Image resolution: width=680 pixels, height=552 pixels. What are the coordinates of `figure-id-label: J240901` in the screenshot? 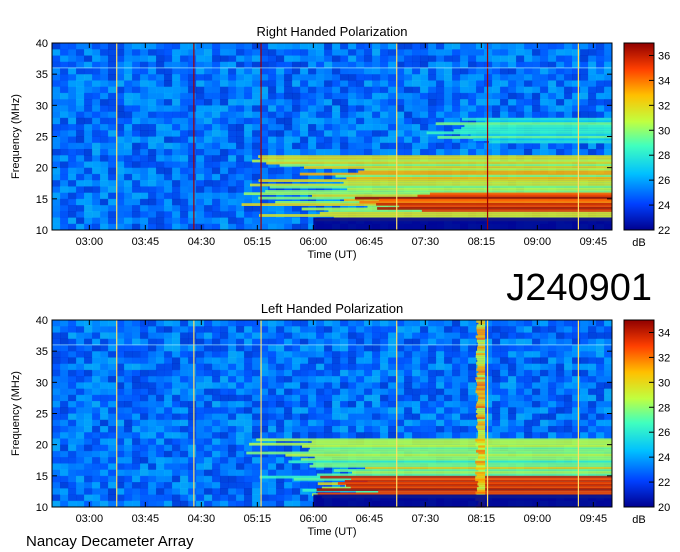 It's located at (579, 288).